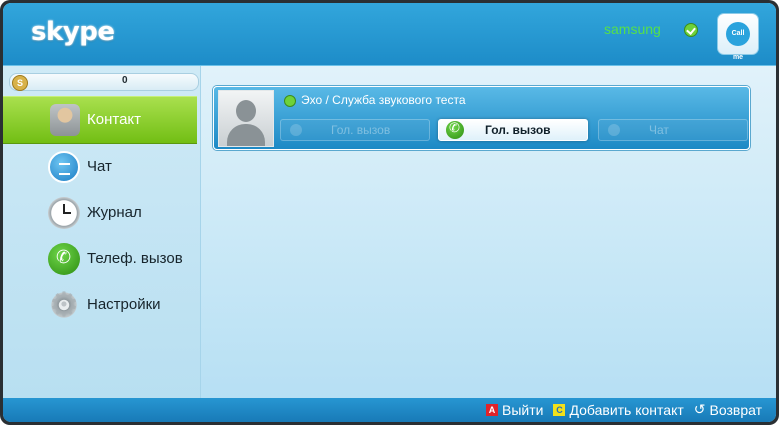 The height and width of the screenshot is (425, 779). What do you see at coordinates (389, 410) in the screenshot?
I see `footer-bar: A Выйти C Добавить контакт ↺ Возврат` at bounding box center [389, 410].